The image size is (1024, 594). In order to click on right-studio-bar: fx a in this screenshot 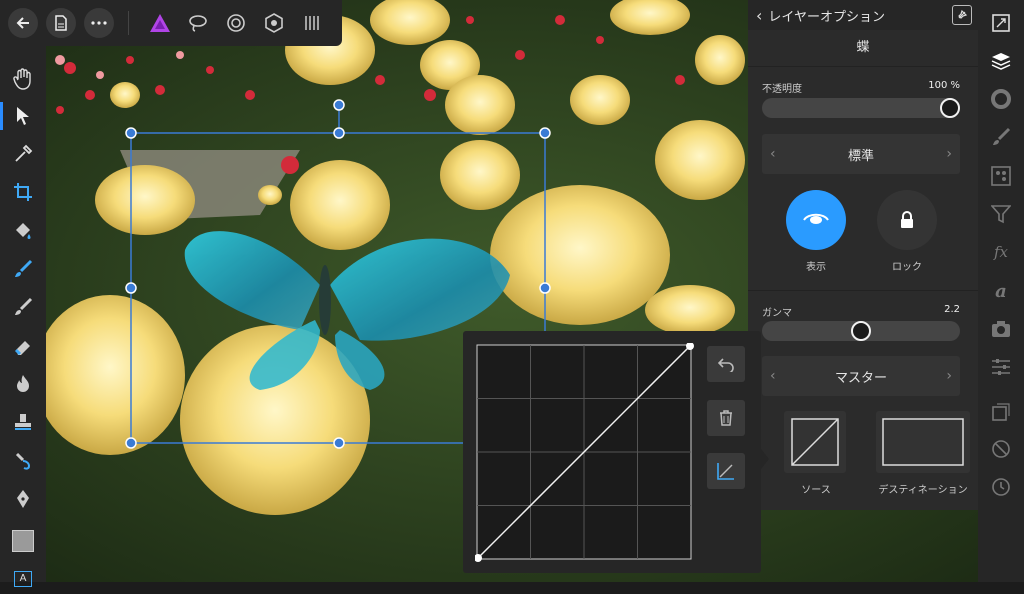, I will do `click(1001, 291)`.